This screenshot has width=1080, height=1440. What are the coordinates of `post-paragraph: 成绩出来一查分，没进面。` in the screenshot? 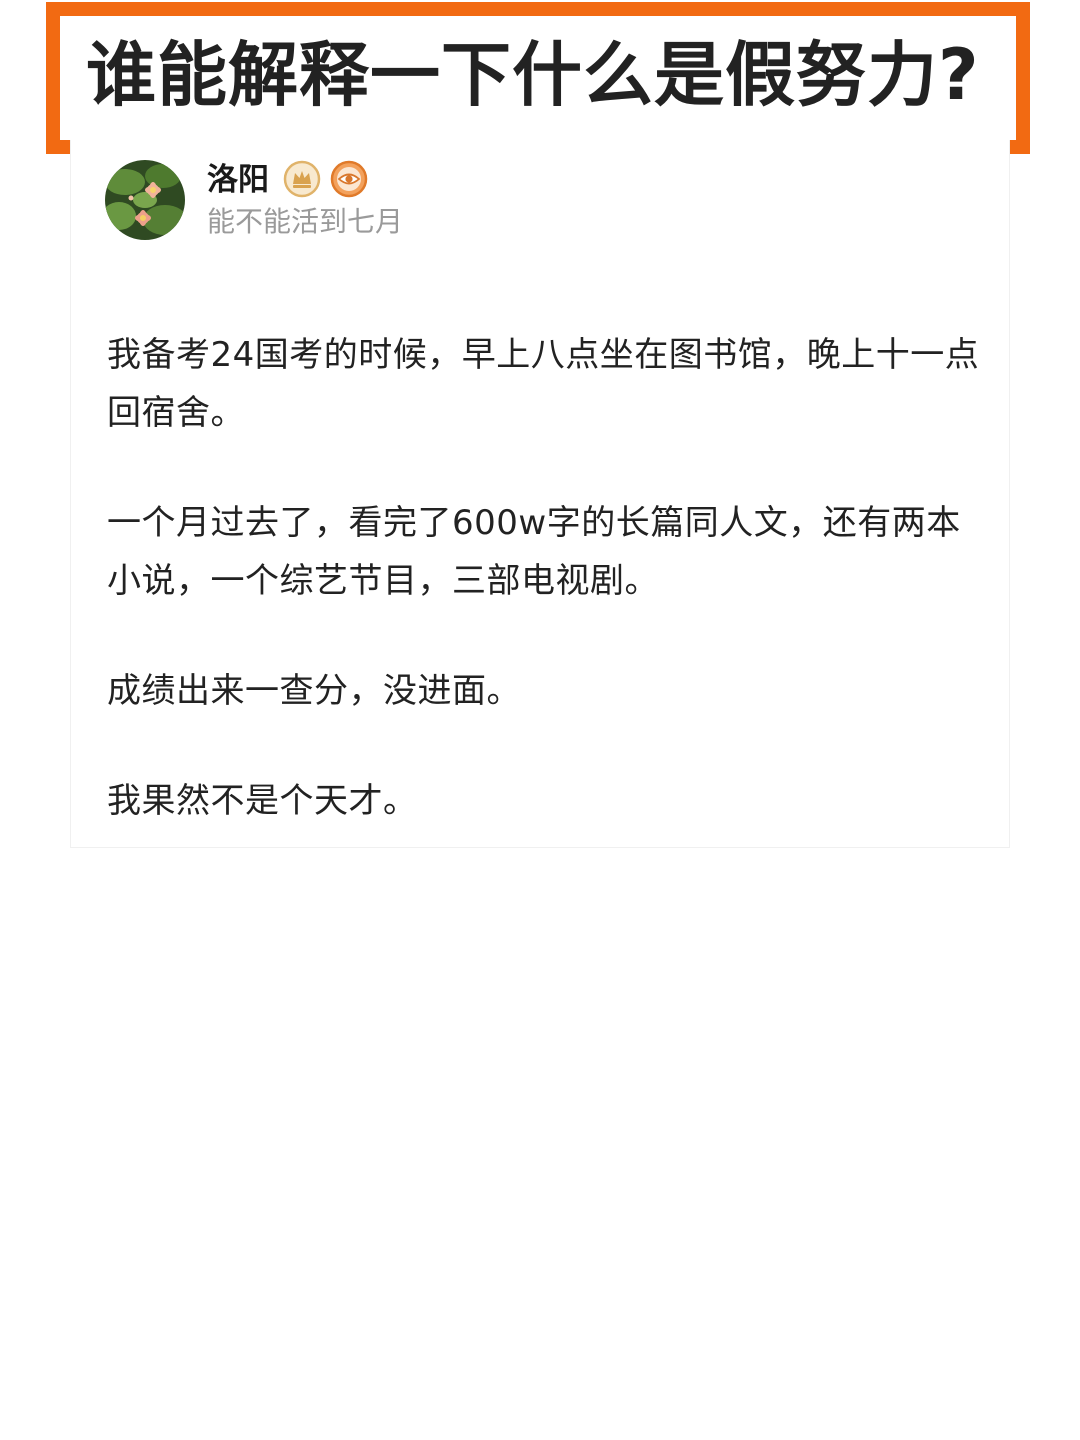 It's located at (314, 691).